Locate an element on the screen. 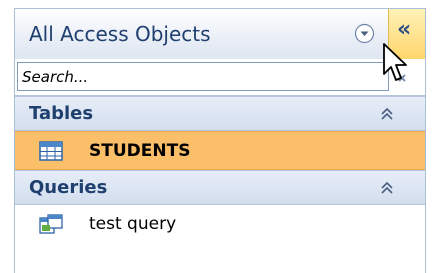  search-input is located at coordinates (203, 76).